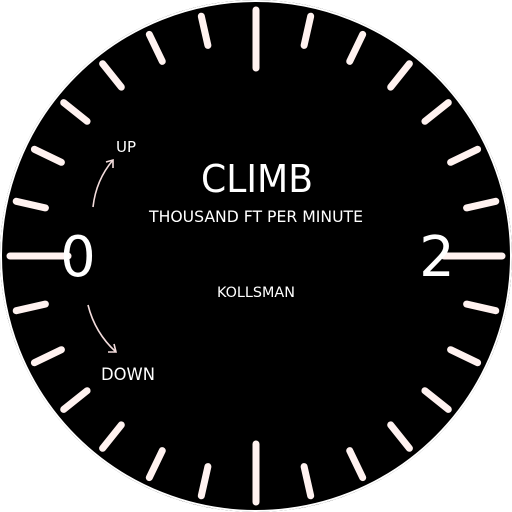  I want to click on brand-label: KOLLSMAN, so click(256, 293).